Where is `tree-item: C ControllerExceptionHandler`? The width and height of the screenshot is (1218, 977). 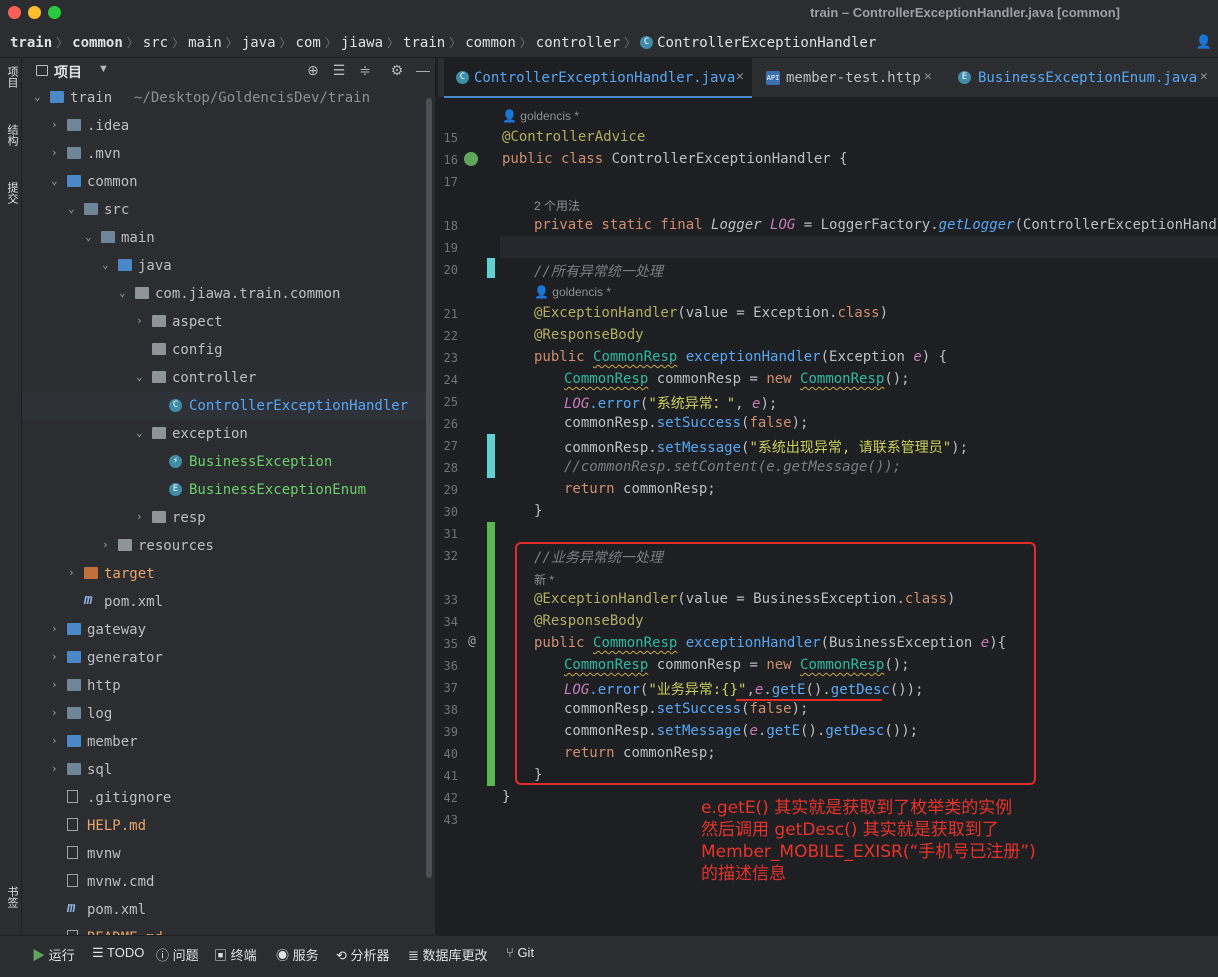
tree-item: C ControllerExceptionHandler is located at coordinates (225, 406).